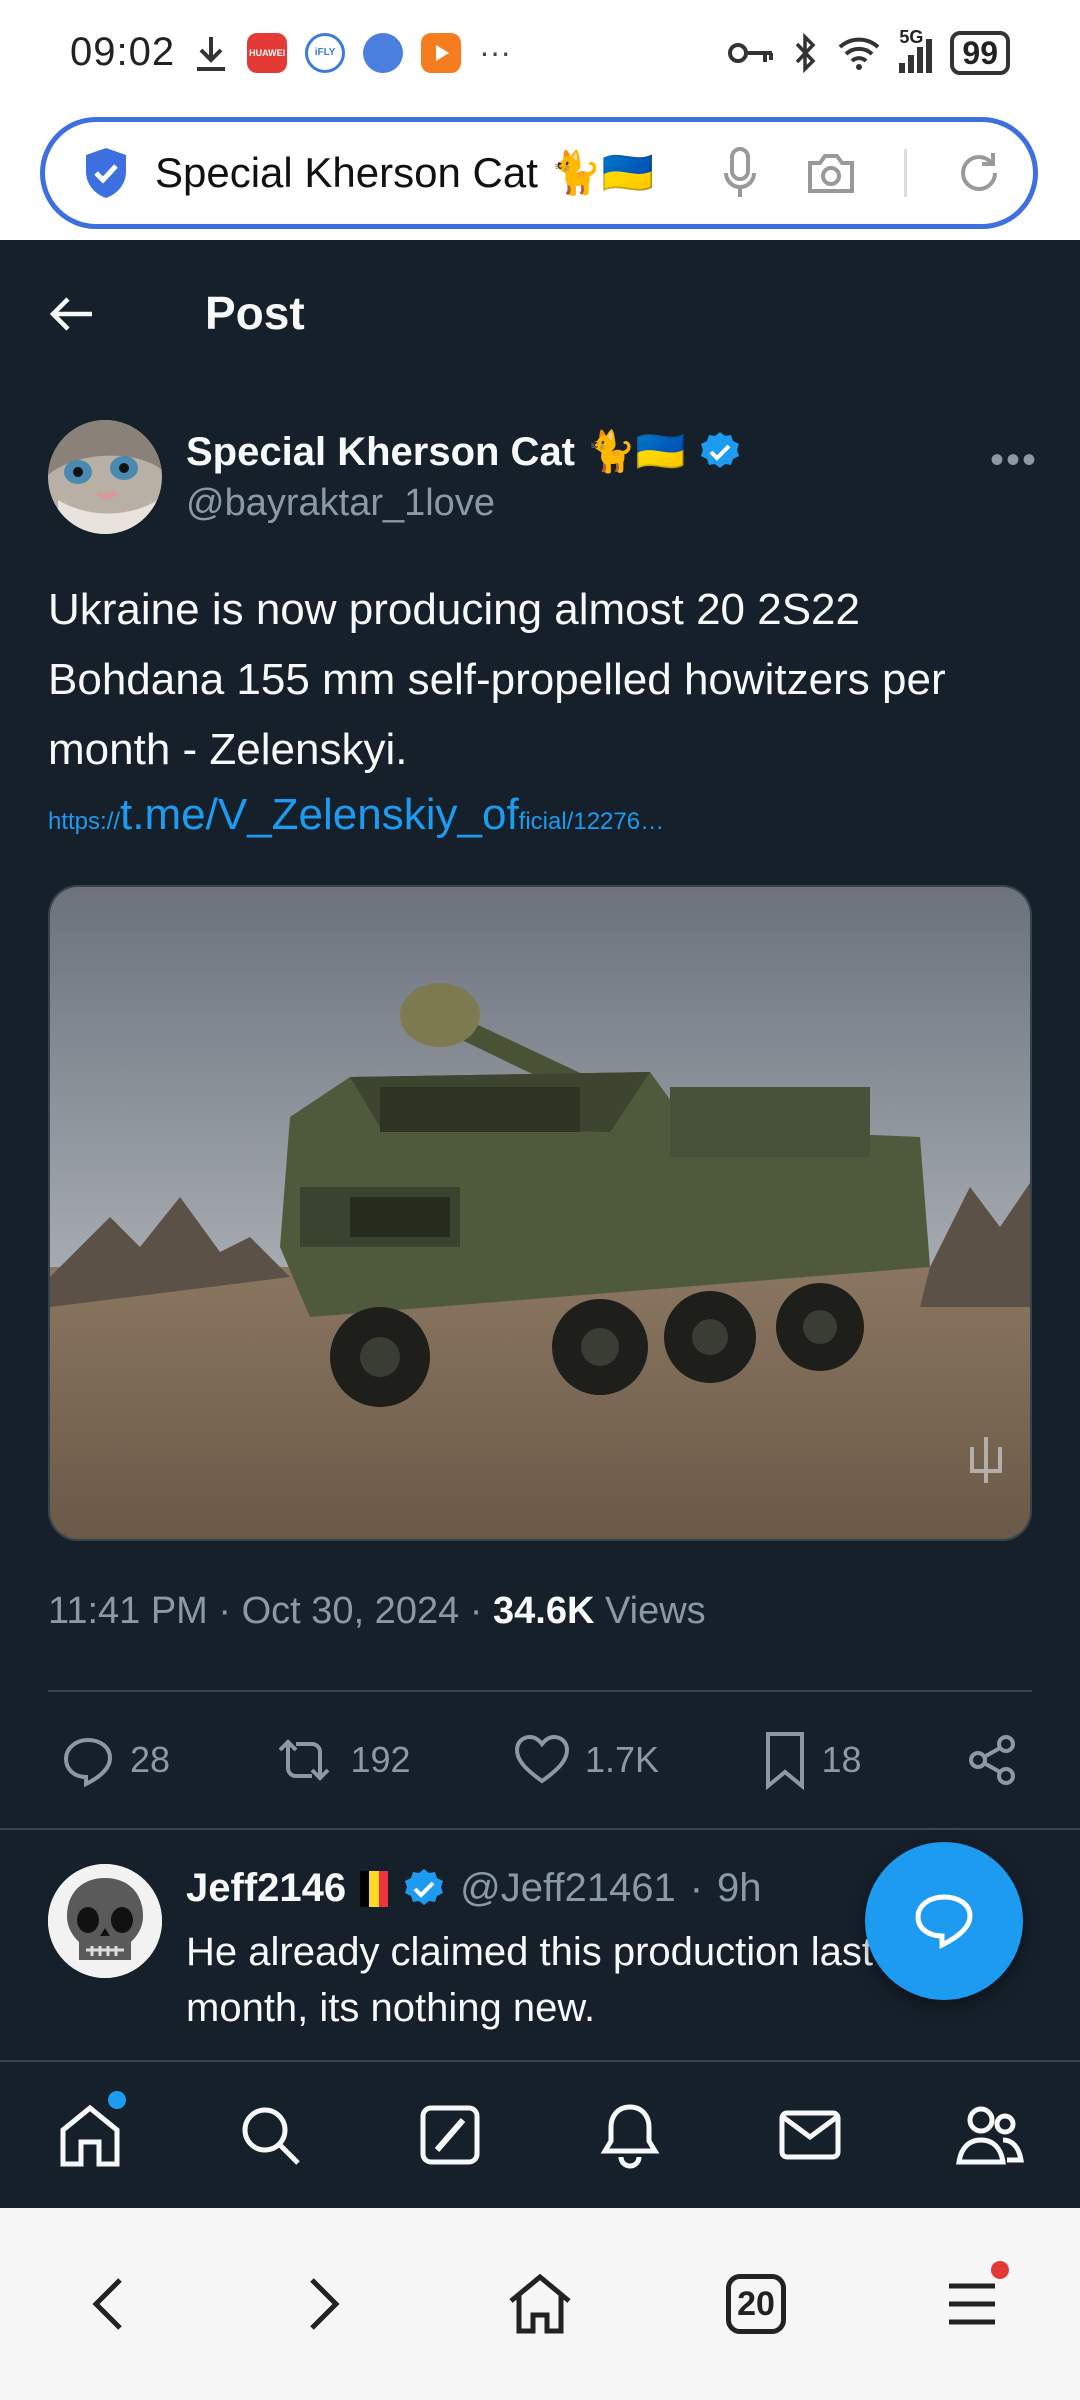 This screenshot has width=1080, height=2400. I want to click on tab-messages, so click(810, 2135).